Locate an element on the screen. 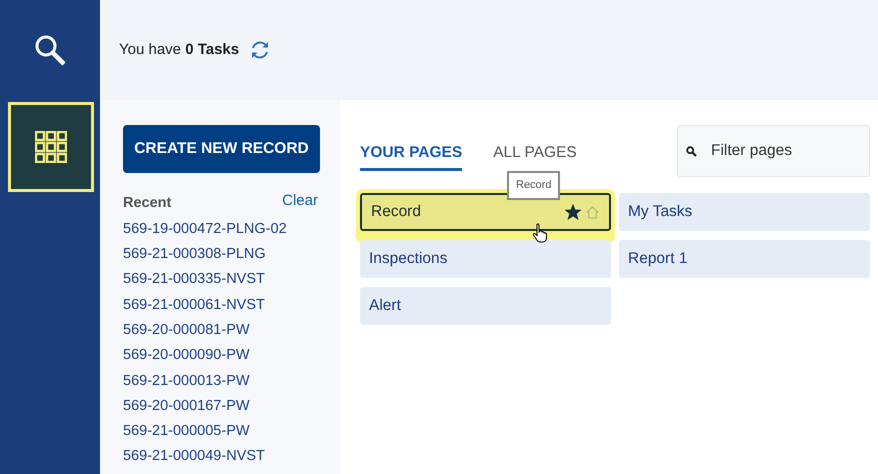  grid-icon is located at coordinates (51, 147).